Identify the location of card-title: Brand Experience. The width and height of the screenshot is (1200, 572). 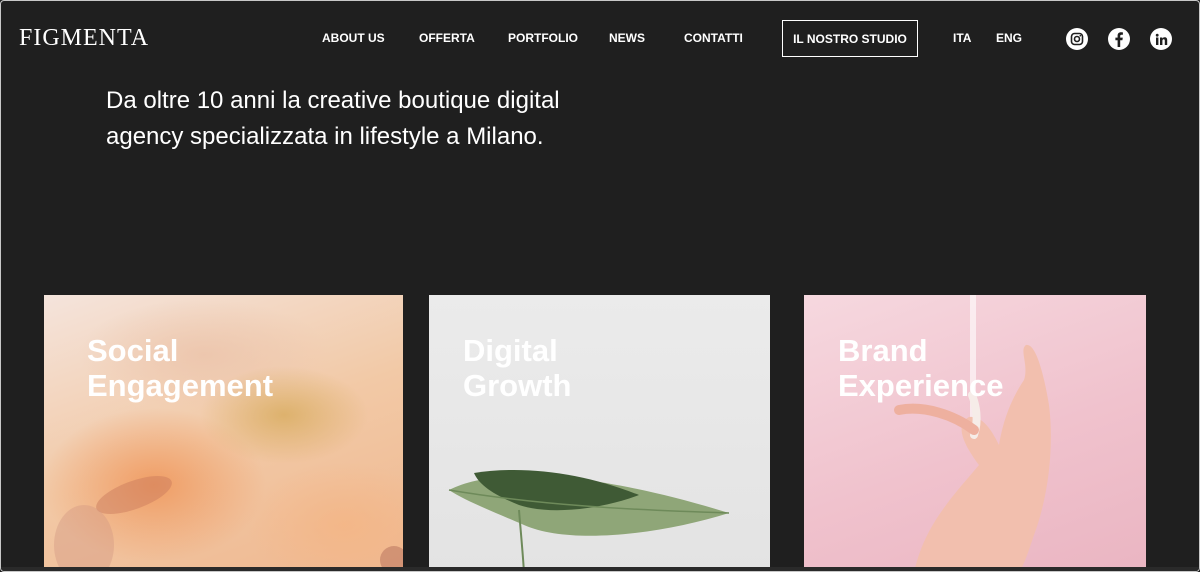
(968, 368).